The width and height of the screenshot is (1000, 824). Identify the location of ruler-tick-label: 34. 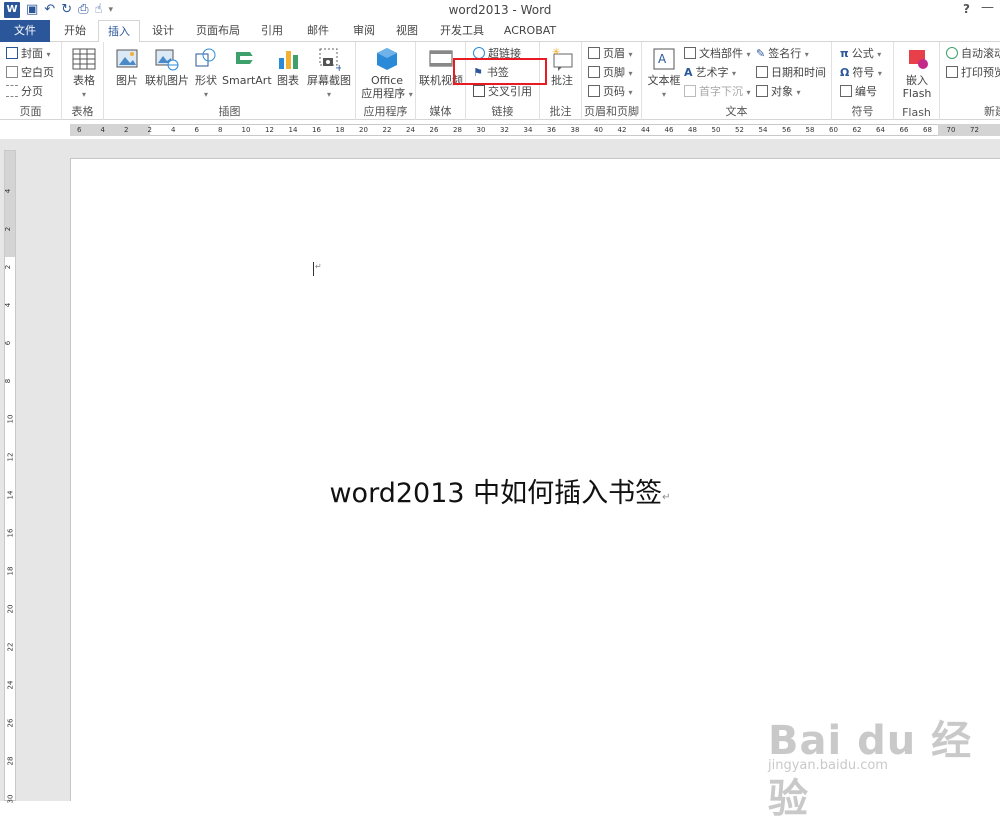
(528, 130).